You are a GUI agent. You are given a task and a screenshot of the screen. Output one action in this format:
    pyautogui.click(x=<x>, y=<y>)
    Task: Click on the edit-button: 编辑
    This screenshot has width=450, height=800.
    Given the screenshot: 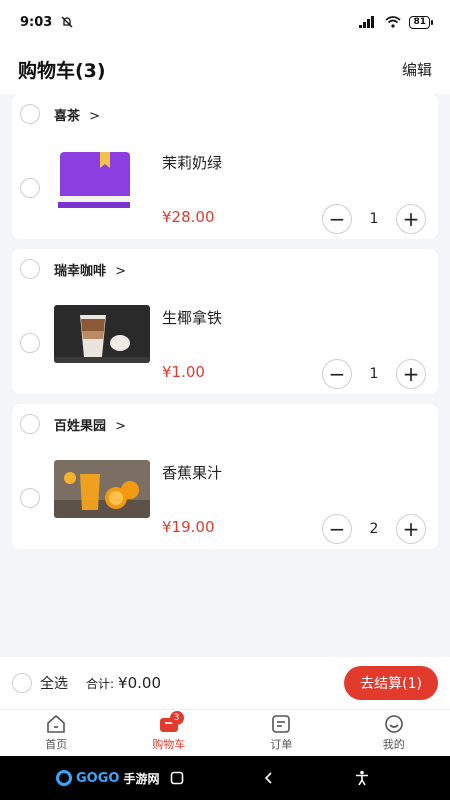 What is the action you would take?
    pyautogui.click(x=417, y=69)
    